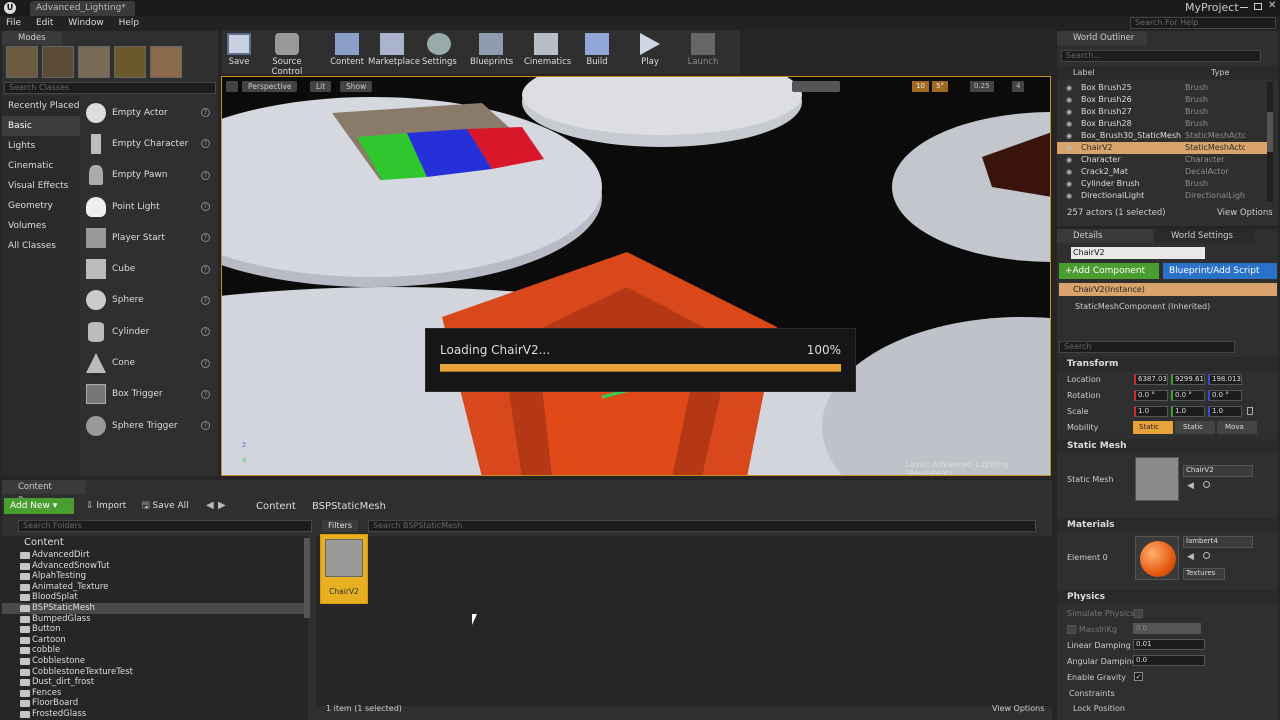  Describe the element at coordinates (650, 51) in the screenshot. I see `play-button: Play` at that location.